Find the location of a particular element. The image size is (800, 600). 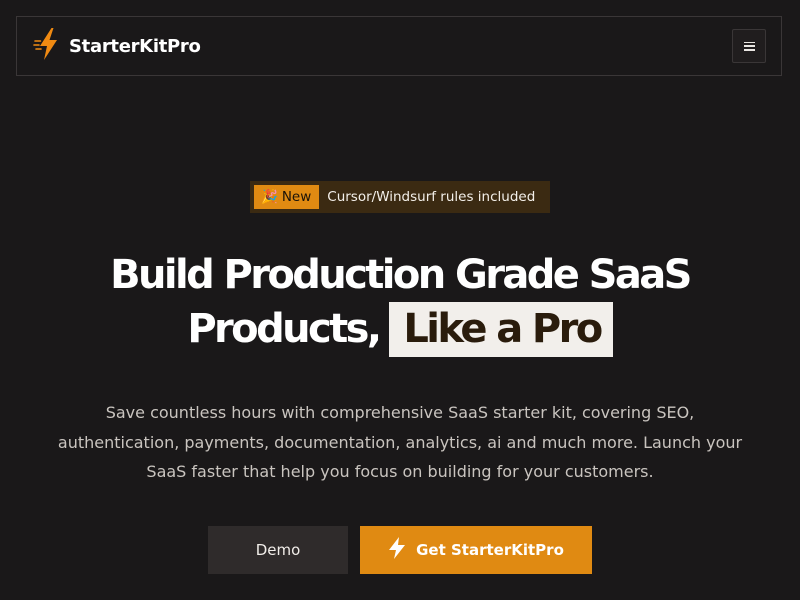

menu-button is located at coordinates (749, 46).